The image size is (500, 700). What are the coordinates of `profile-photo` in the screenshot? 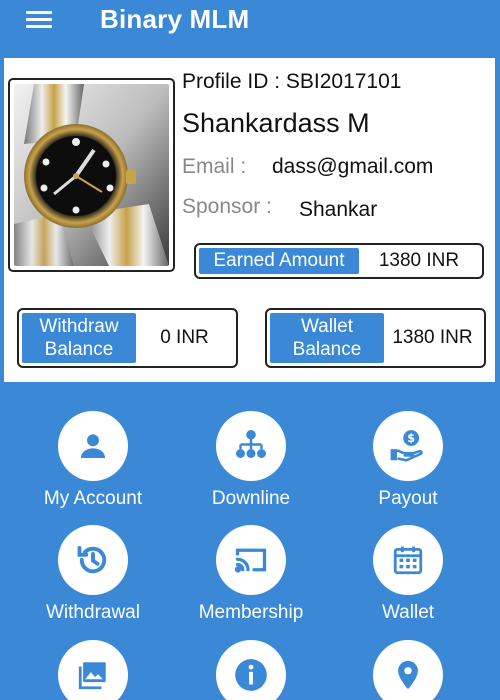 It's located at (91, 175).